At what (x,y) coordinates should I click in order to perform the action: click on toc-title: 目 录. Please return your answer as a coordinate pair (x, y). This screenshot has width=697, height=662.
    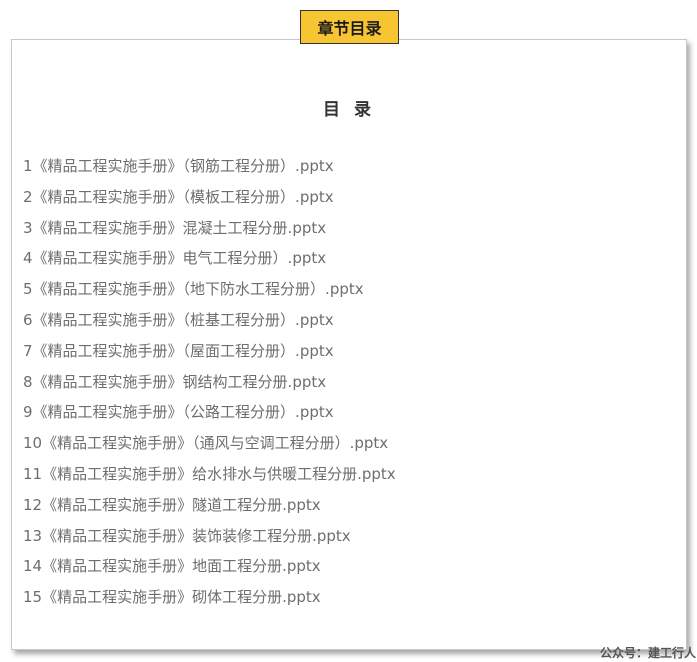
    Looking at the image, I should click on (349, 110).